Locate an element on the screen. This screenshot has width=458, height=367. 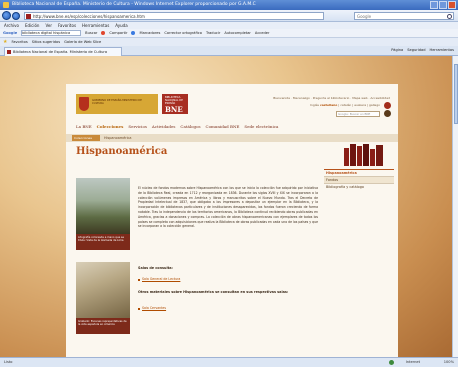
google-plus-icon is located at coordinates (103, 33).